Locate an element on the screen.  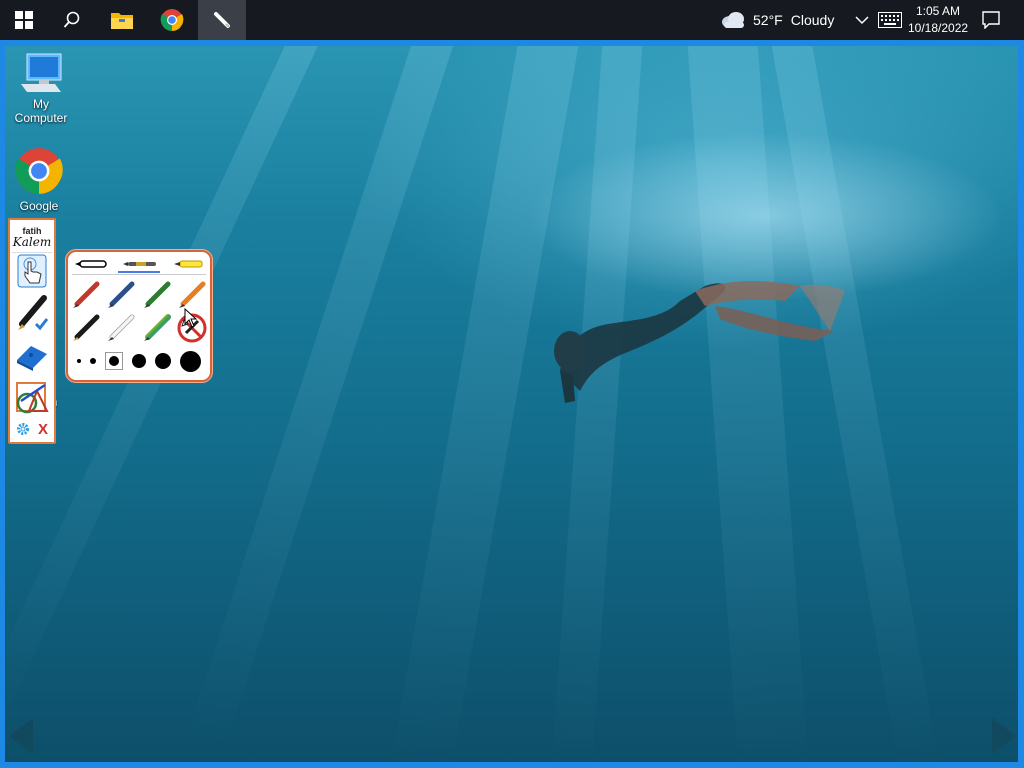
kalem-bottom-bar: X is located at coordinates (32, 429).